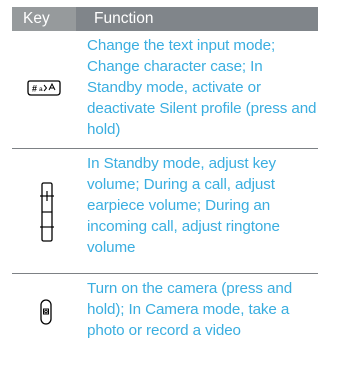 The width and height of the screenshot is (358, 365). What do you see at coordinates (44, 19) in the screenshot?
I see `header-key: Key` at bounding box center [44, 19].